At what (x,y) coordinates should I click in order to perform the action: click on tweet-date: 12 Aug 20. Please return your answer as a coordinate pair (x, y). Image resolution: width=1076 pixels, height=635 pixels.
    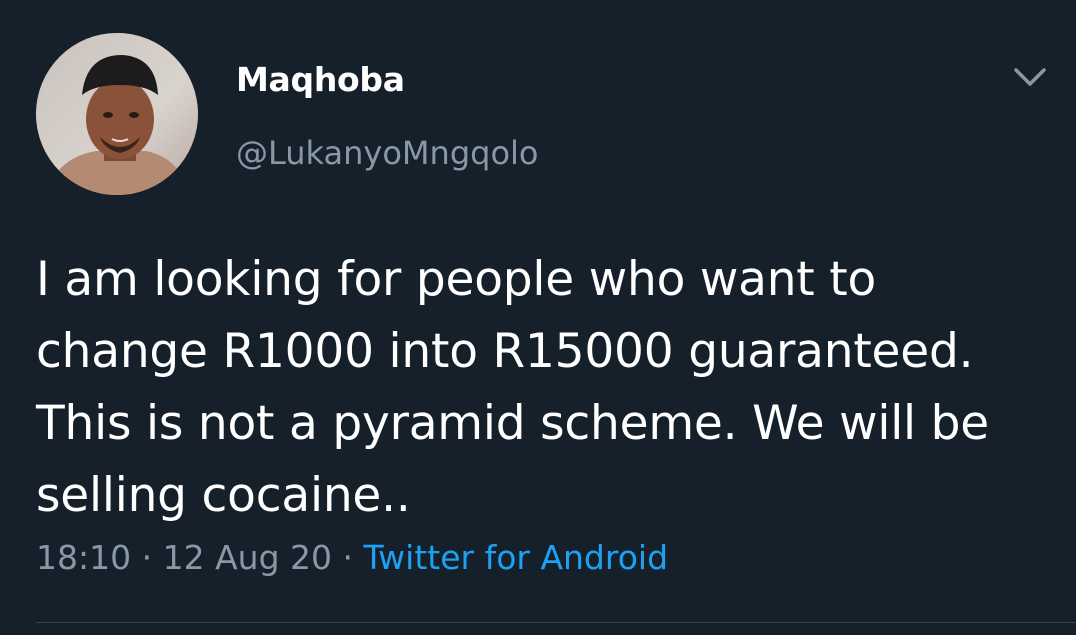
    Looking at the image, I should click on (247, 557).